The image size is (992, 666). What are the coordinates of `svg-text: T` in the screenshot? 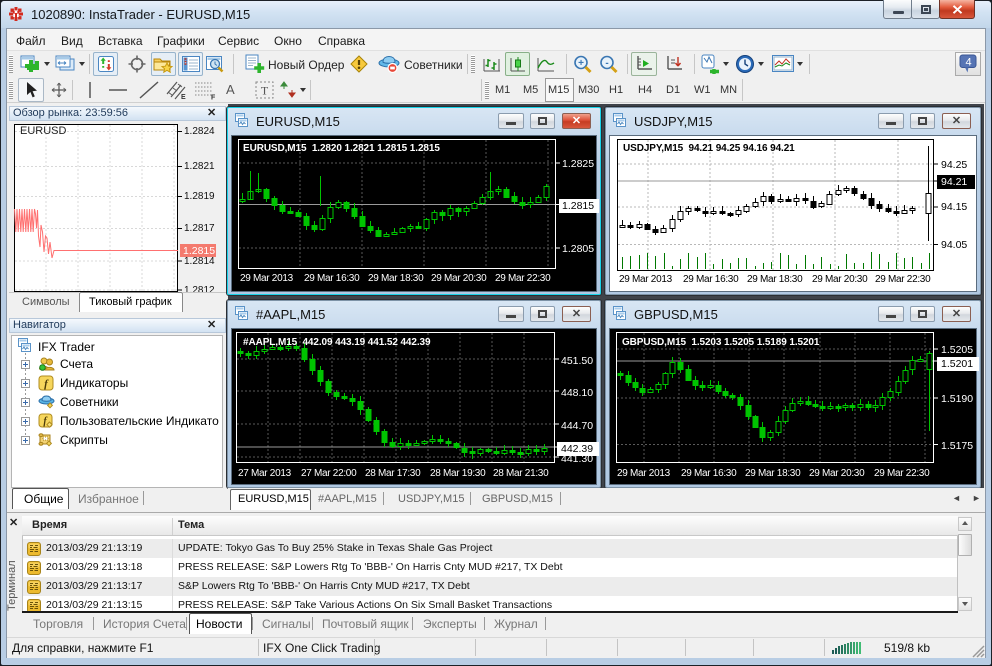 It's located at (265, 91).